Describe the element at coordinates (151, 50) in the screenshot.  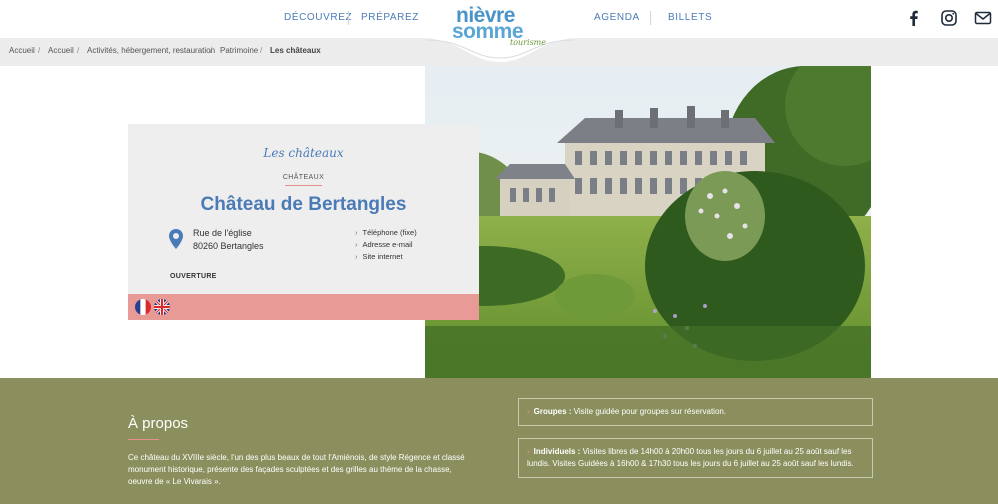
I see `breadcrumb-item: Activités, hébergement, restauration` at that location.